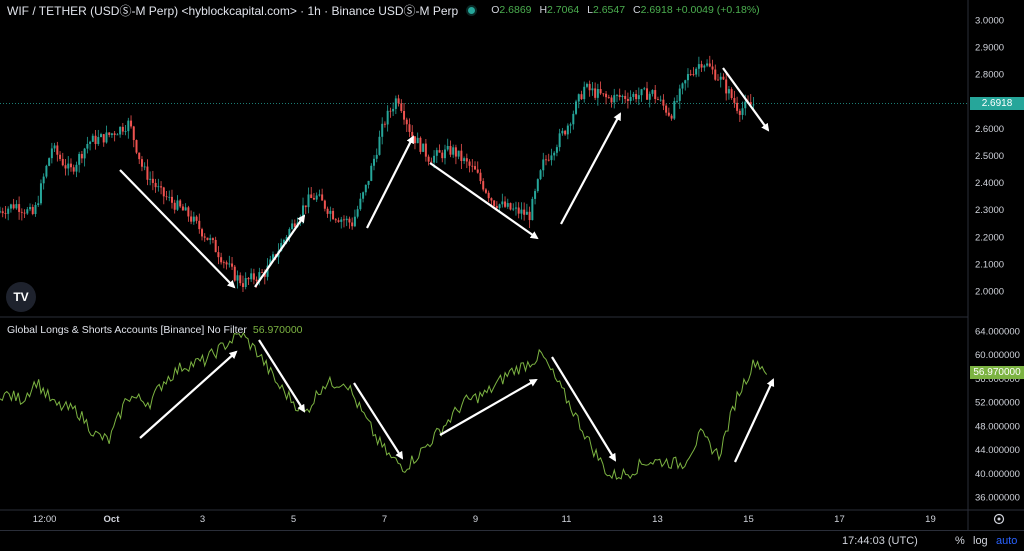  What do you see at coordinates (999, 519) in the screenshot?
I see `settings-gear-center` at bounding box center [999, 519].